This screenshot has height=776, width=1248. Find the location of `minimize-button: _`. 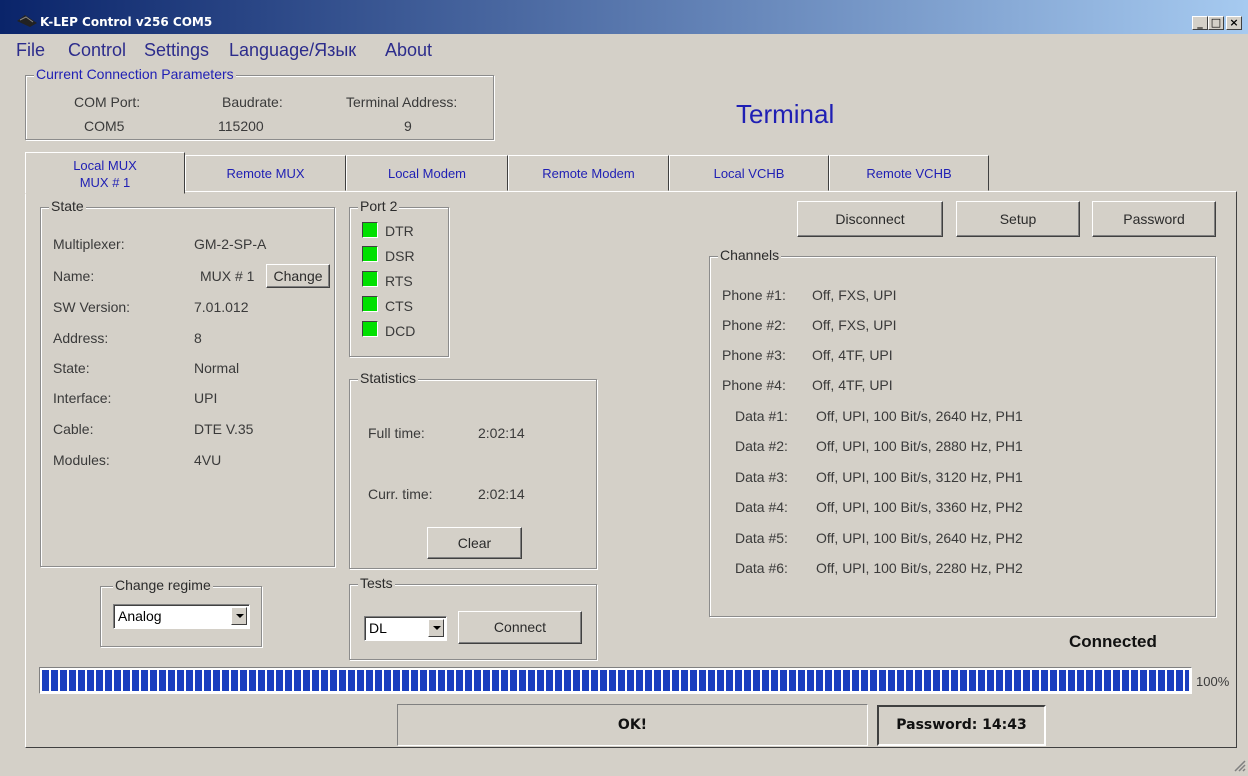

minimize-button: _ is located at coordinates (1200, 23).